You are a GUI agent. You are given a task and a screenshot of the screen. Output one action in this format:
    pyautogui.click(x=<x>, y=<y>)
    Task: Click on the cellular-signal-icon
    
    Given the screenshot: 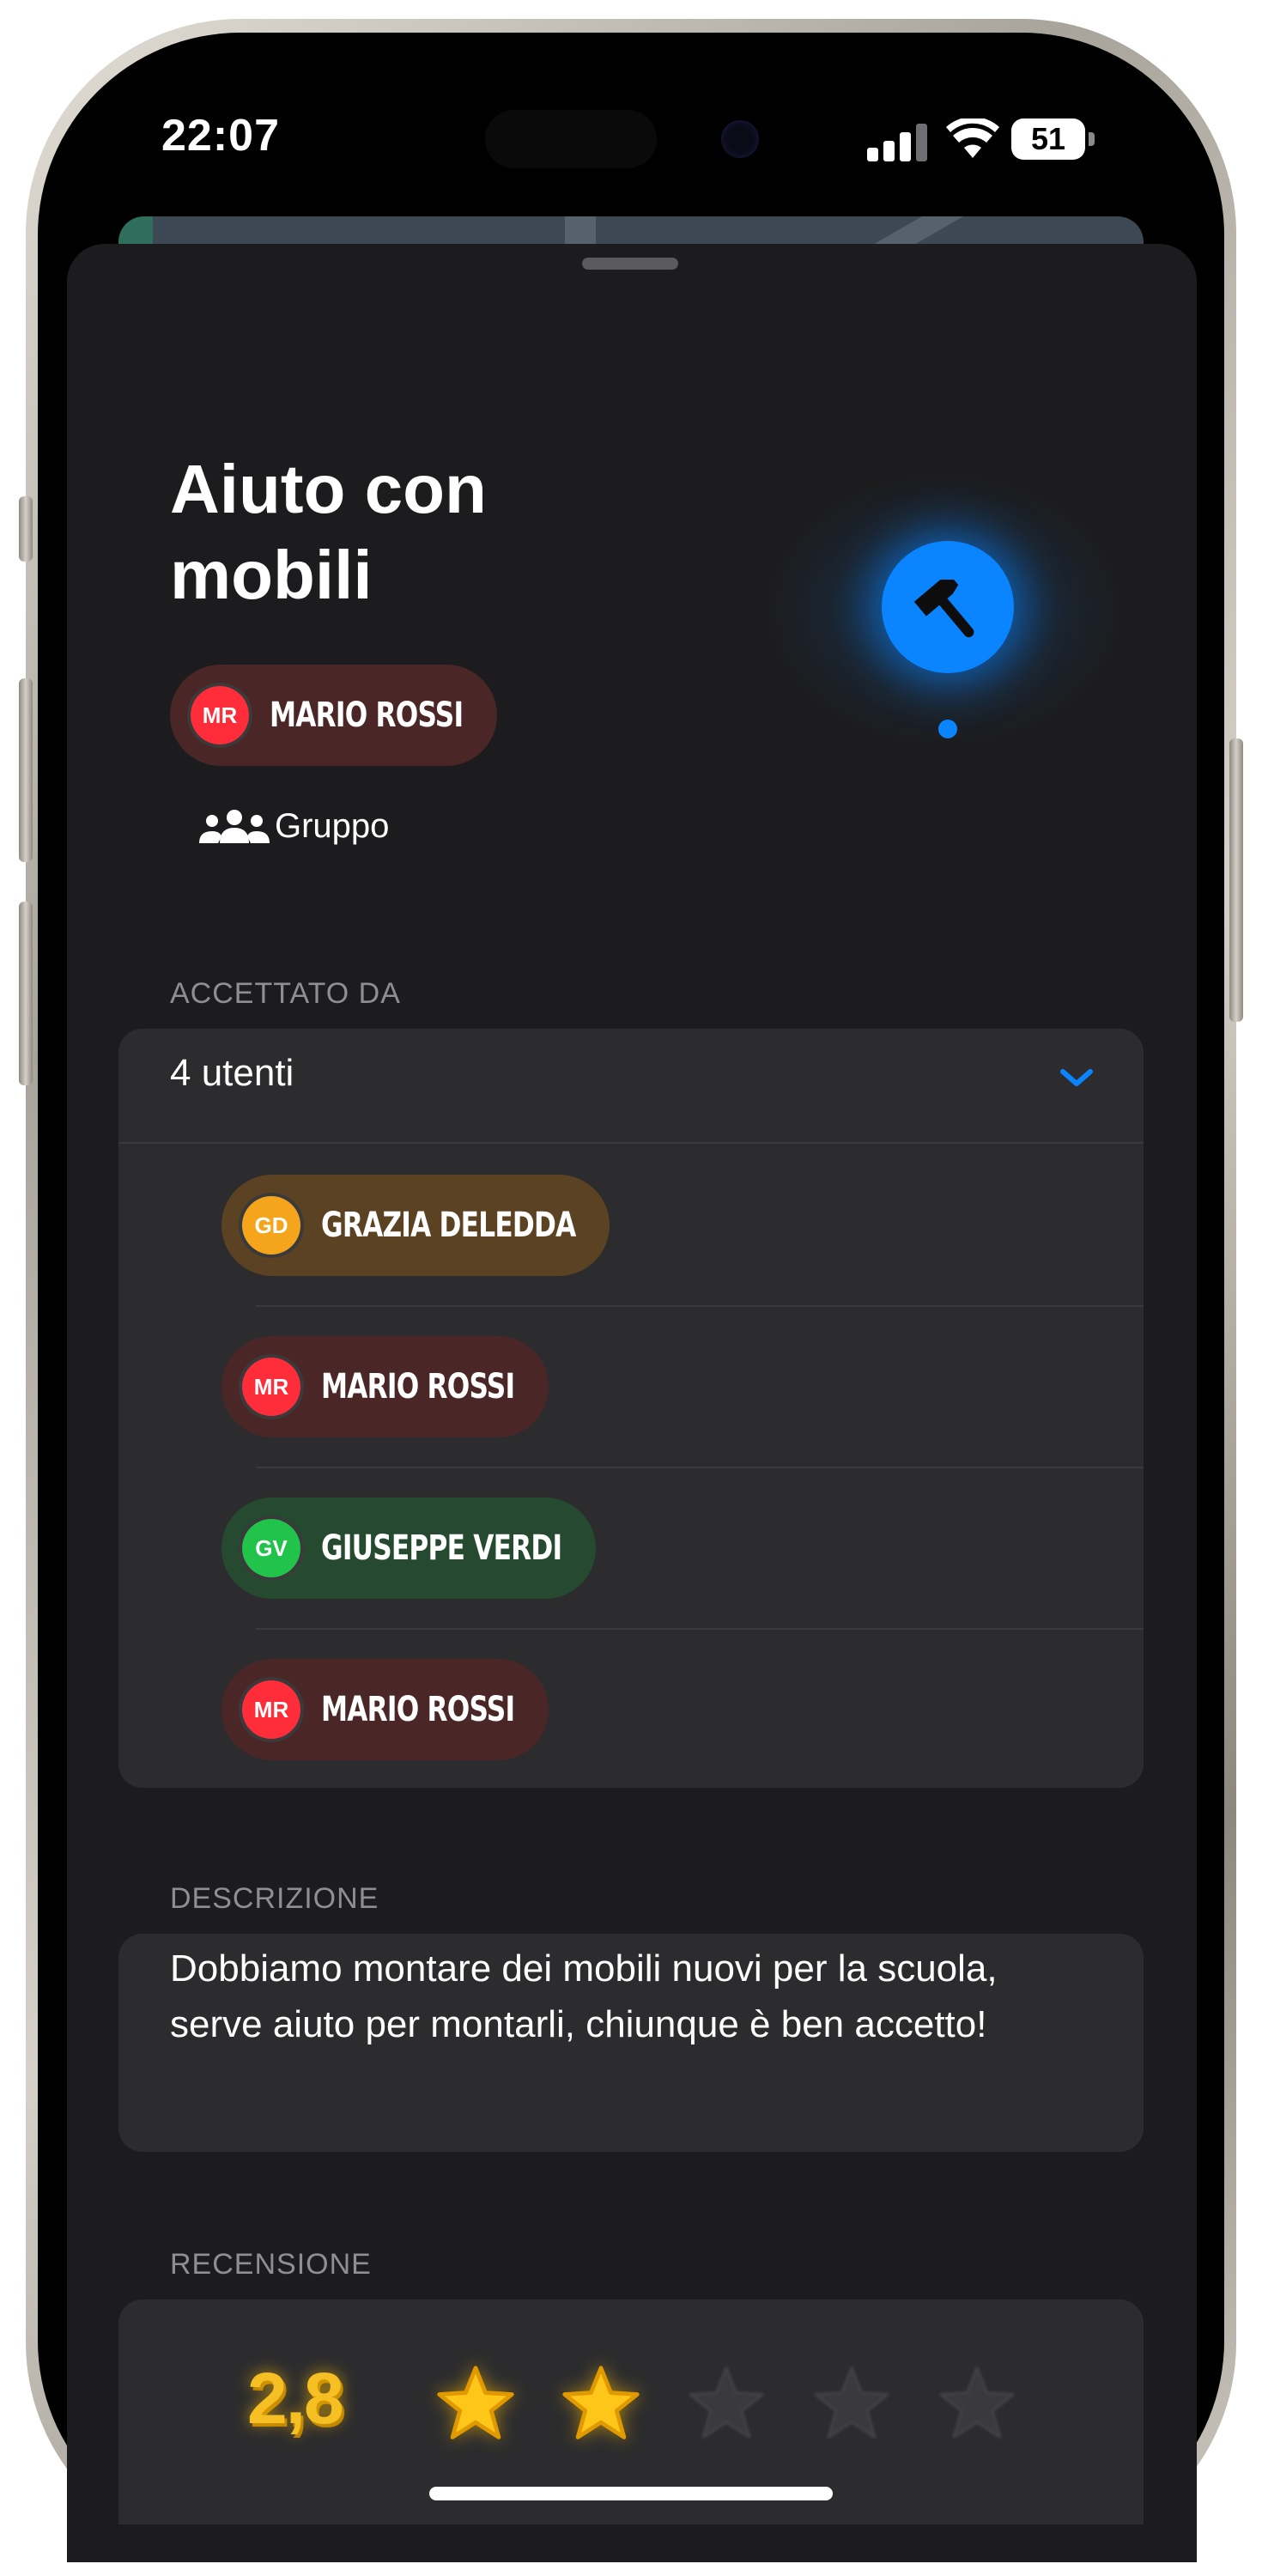 What is the action you would take?
    pyautogui.click(x=897, y=142)
    